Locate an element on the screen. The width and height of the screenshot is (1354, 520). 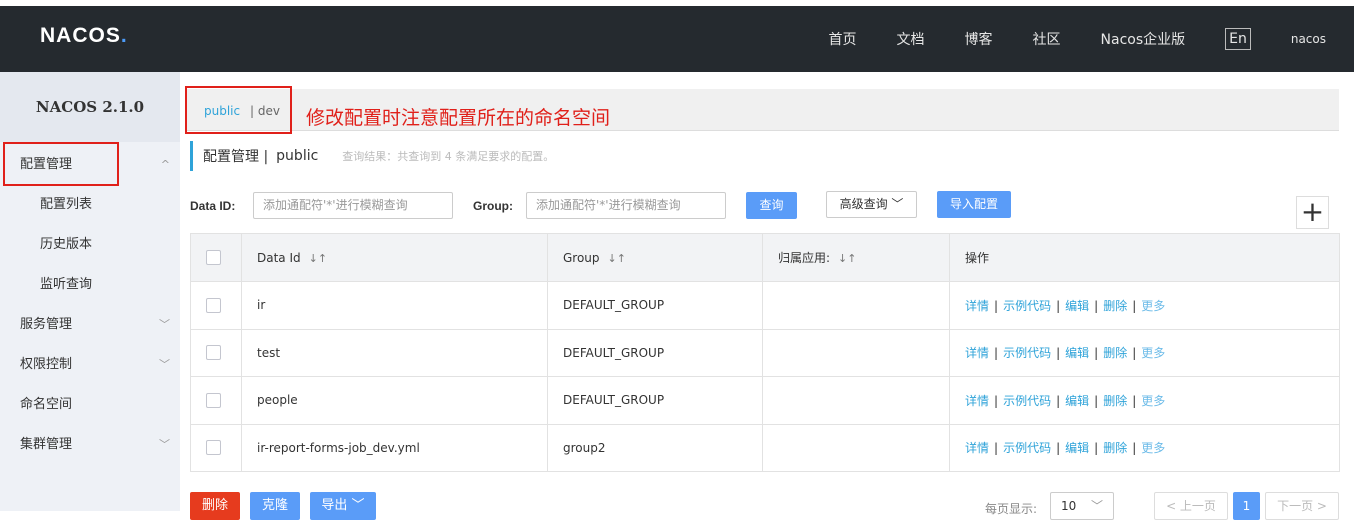
export-button: 导出 ﹀ is located at coordinates (343, 506).